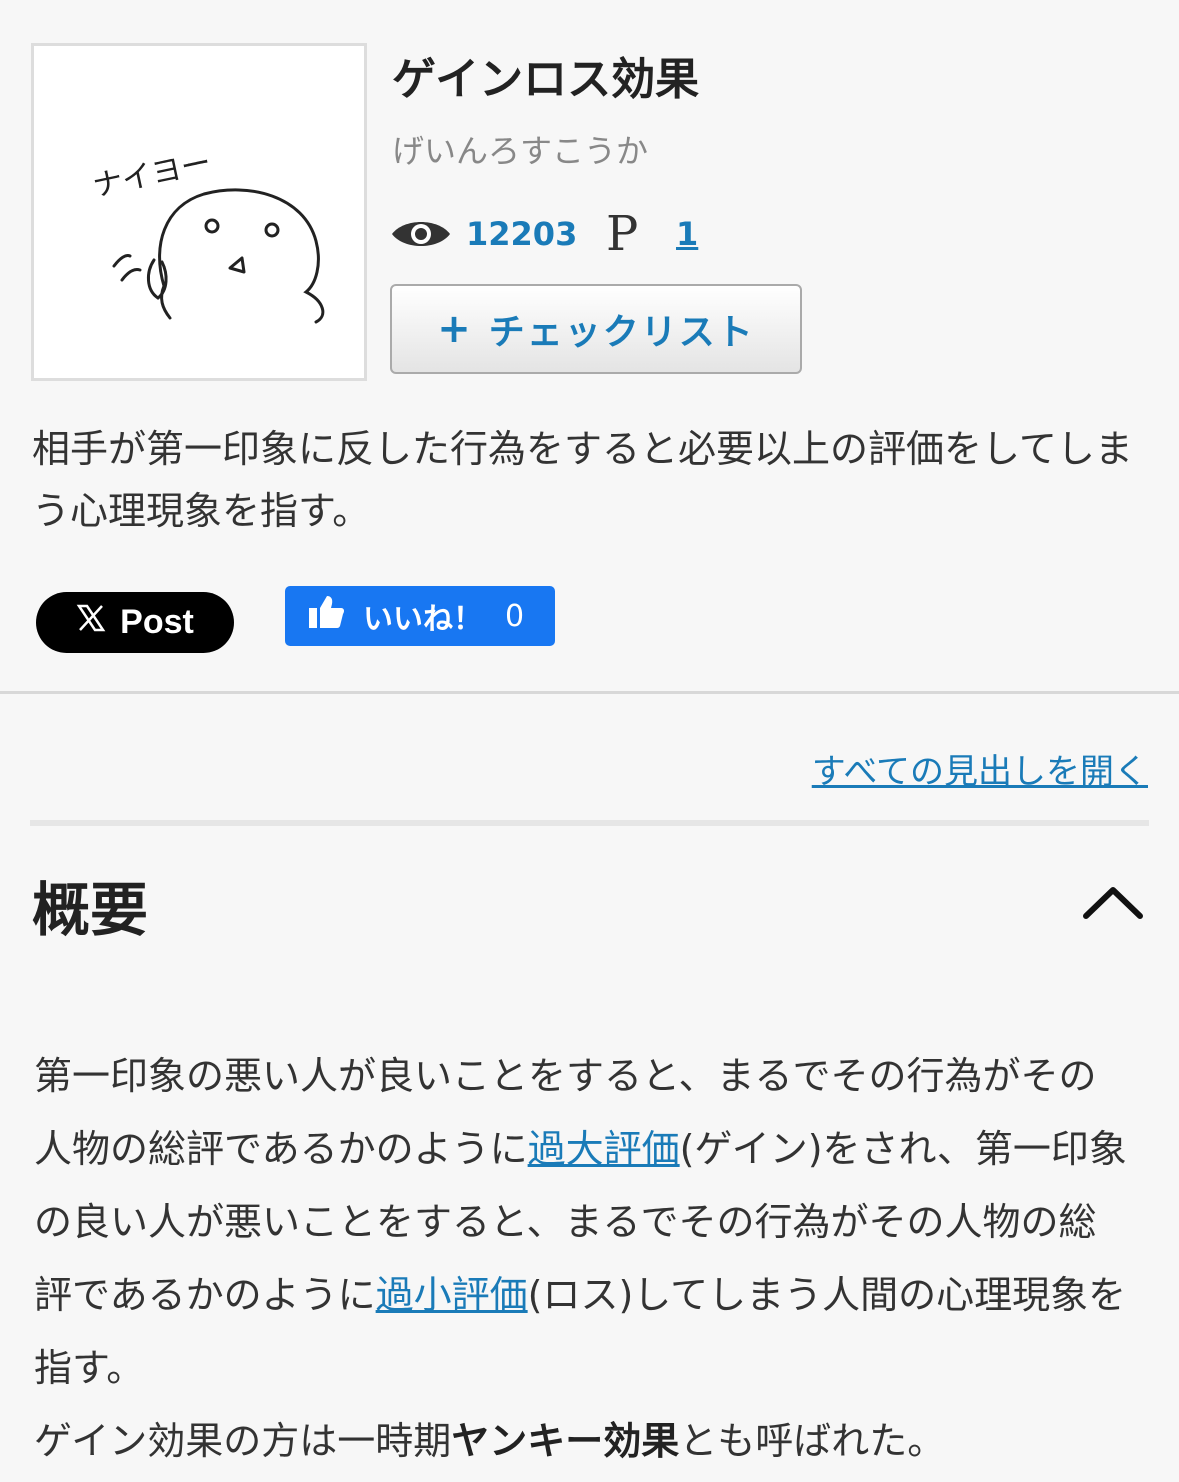  Describe the element at coordinates (546, 79) in the screenshot. I see `article-title: ゲインロス効果` at that location.